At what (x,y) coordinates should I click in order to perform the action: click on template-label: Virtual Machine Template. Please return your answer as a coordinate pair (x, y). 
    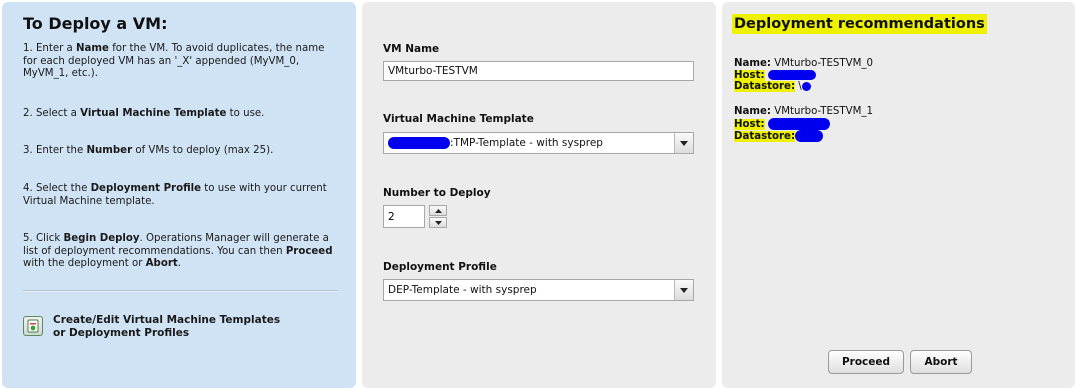
    Looking at the image, I should click on (458, 119).